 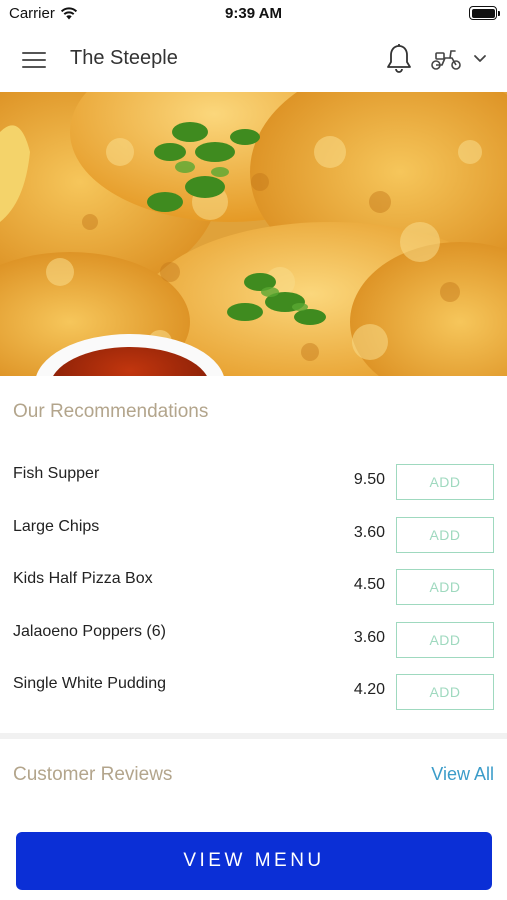 I want to click on list-item: Fish Supper 9.50 ADD, so click(x=253, y=481).